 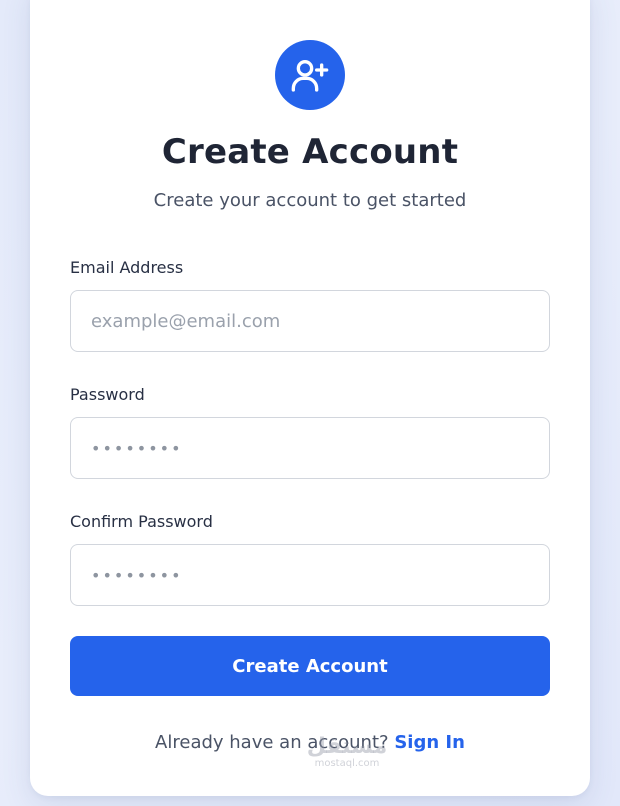 I want to click on user-plus-icon, so click(x=310, y=75).